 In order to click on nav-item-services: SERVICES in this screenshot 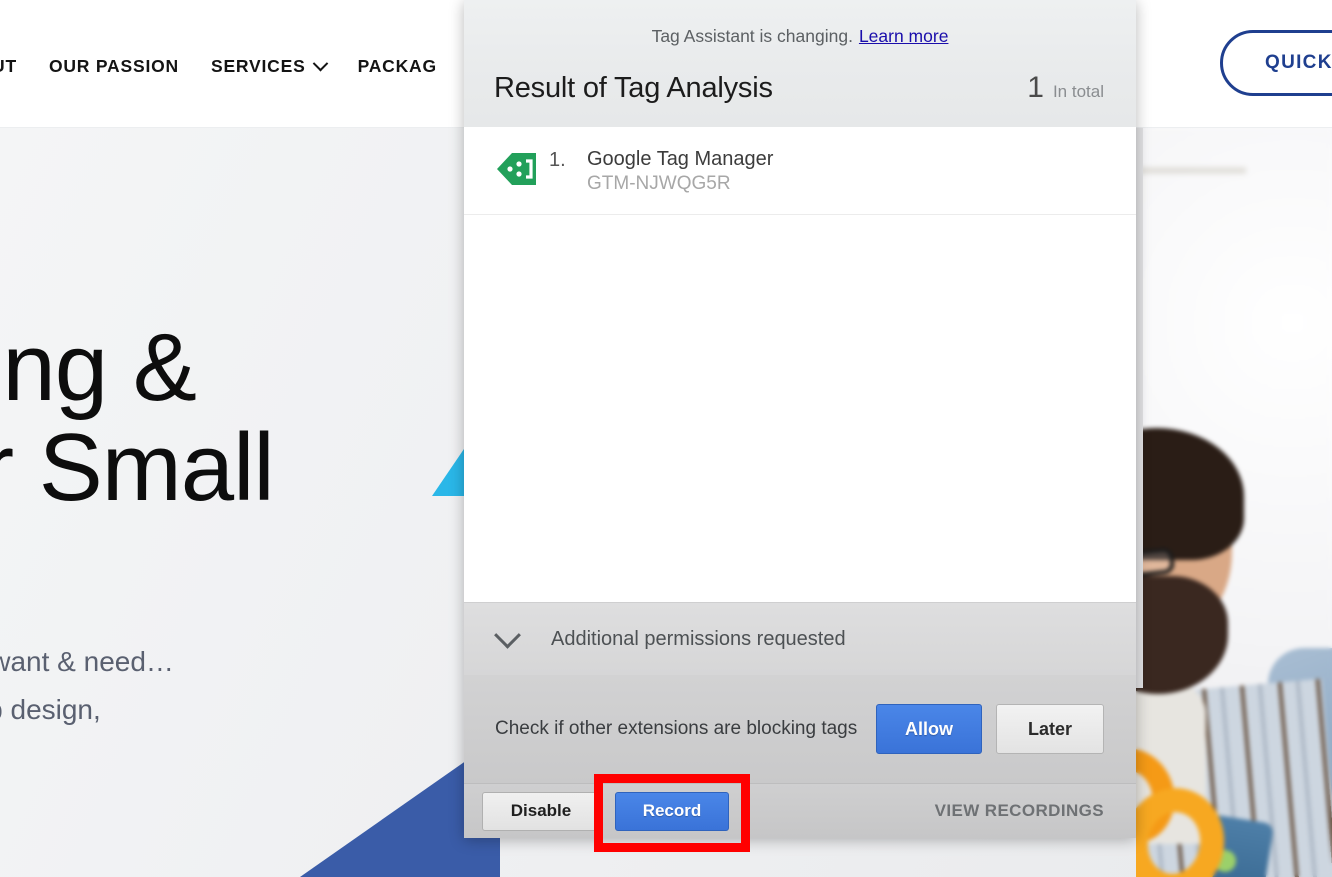, I will do `click(269, 66)`.